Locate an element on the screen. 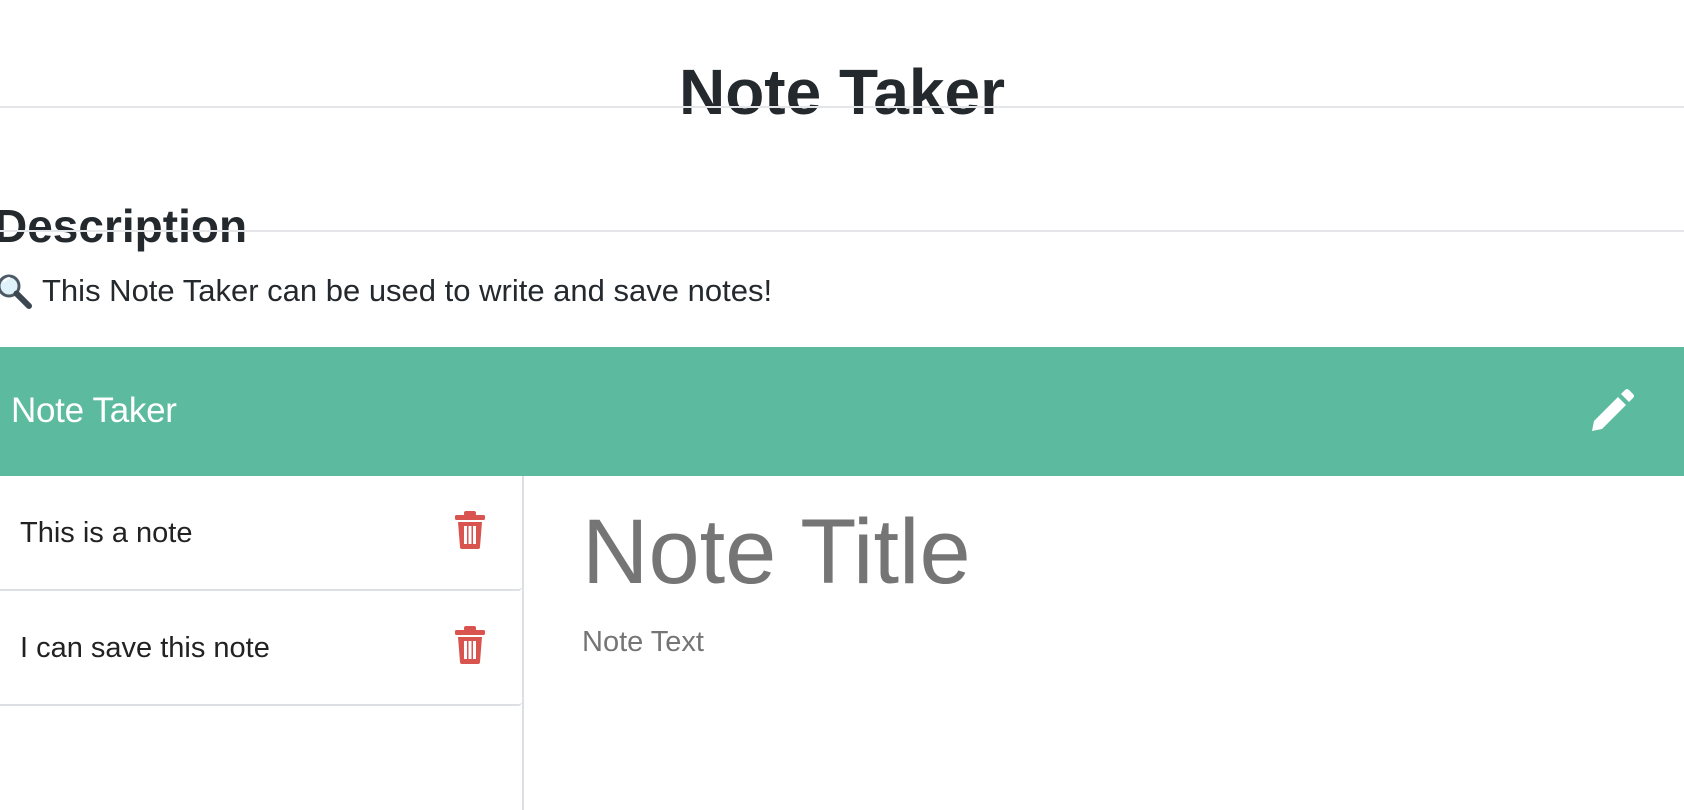  note-text-input is located at coordinates (1082, 702).